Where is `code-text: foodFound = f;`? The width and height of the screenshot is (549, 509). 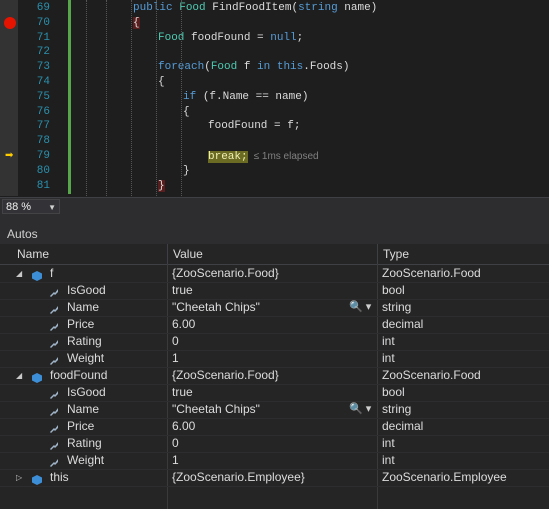 code-text: foodFound = f; is located at coordinates (254, 126).